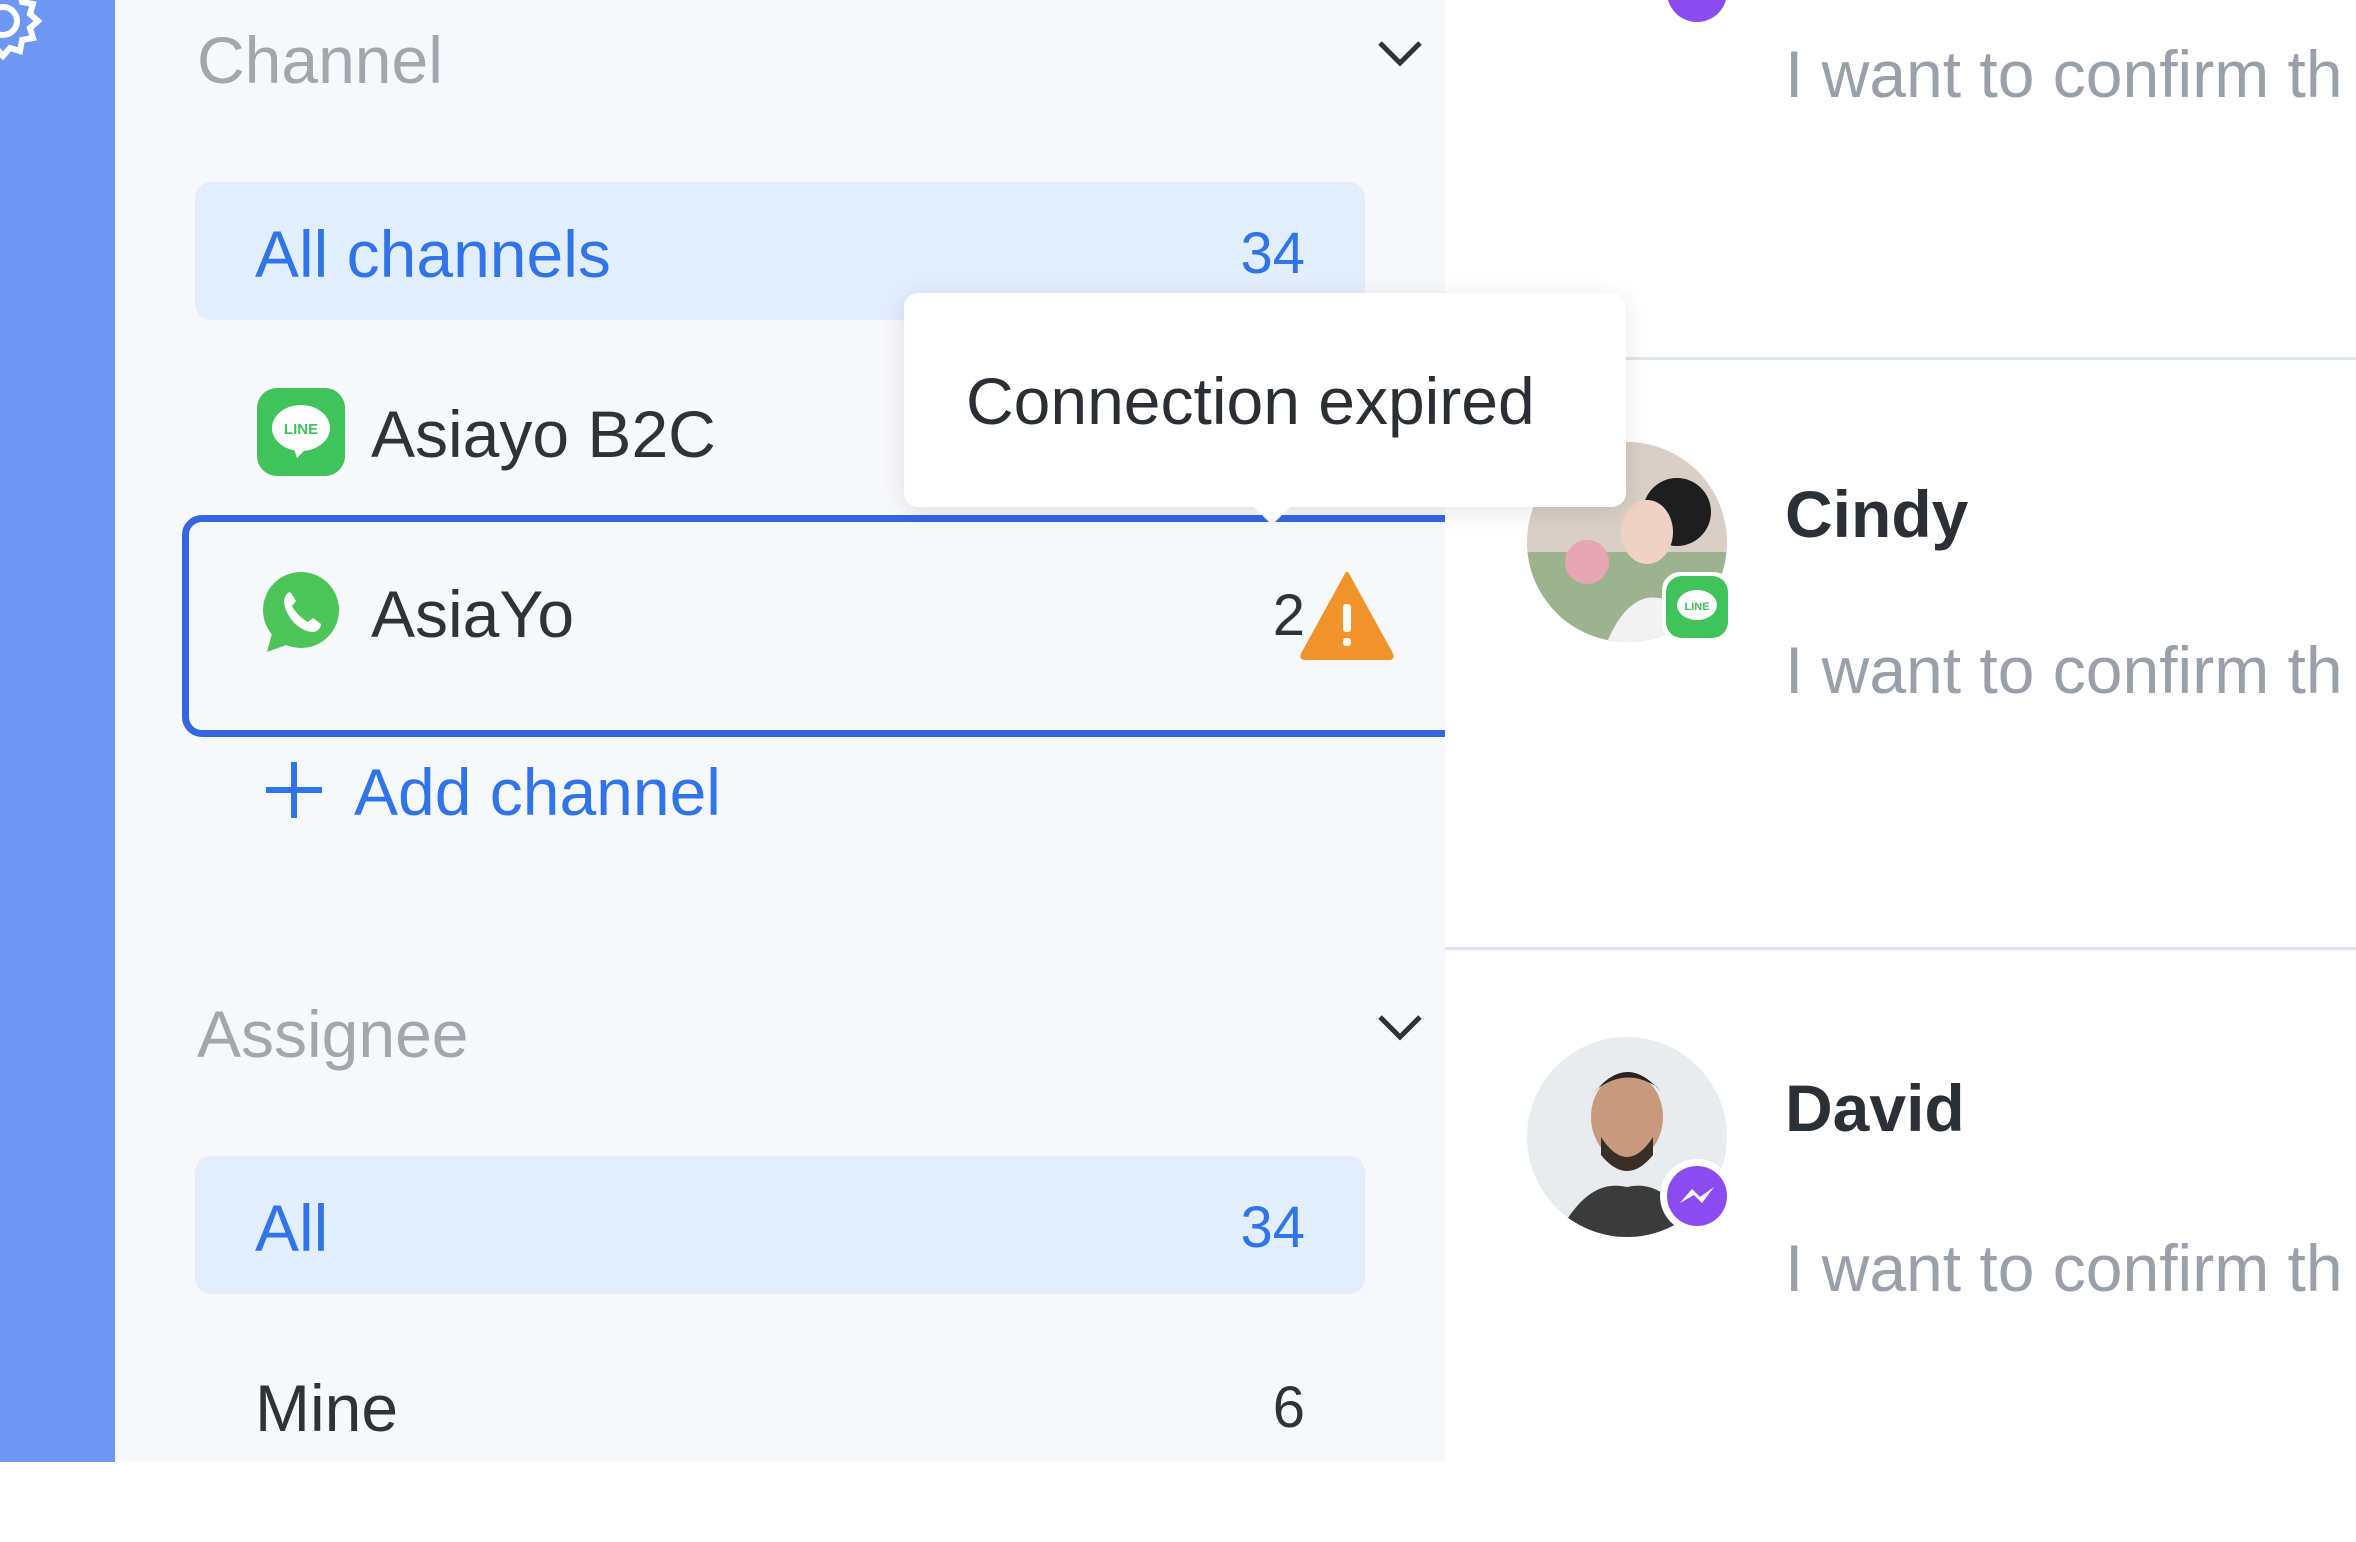 Image resolution: width=2356 pixels, height=1542 pixels. I want to click on assignee-item-count: 6, so click(1288, 1407).